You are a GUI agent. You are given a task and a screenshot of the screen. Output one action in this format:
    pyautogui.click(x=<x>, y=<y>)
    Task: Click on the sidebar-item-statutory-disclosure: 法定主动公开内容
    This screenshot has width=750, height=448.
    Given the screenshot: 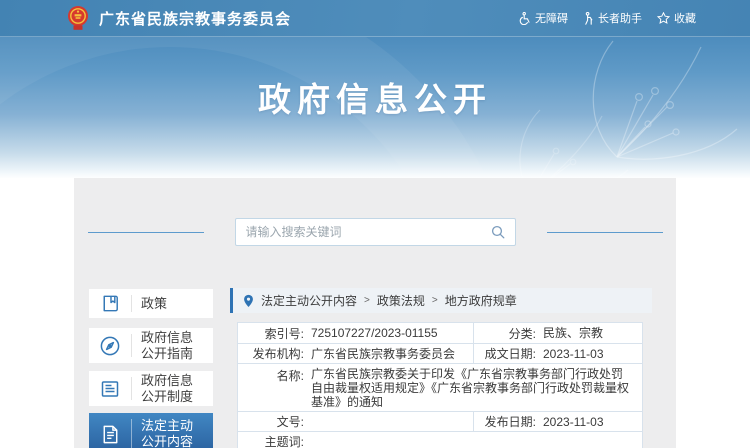 What is the action you would take?
    pyautogui.click(x=151, y=430)
    